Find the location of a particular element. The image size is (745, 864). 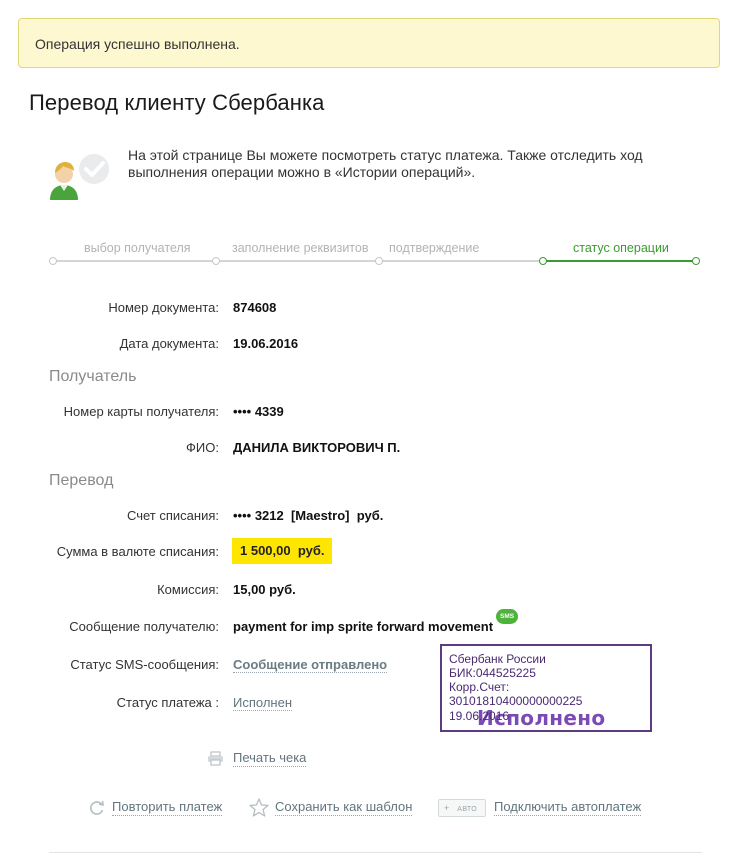

repeat-payment-label: Повторить платеж is located at coordinates (167, 807).